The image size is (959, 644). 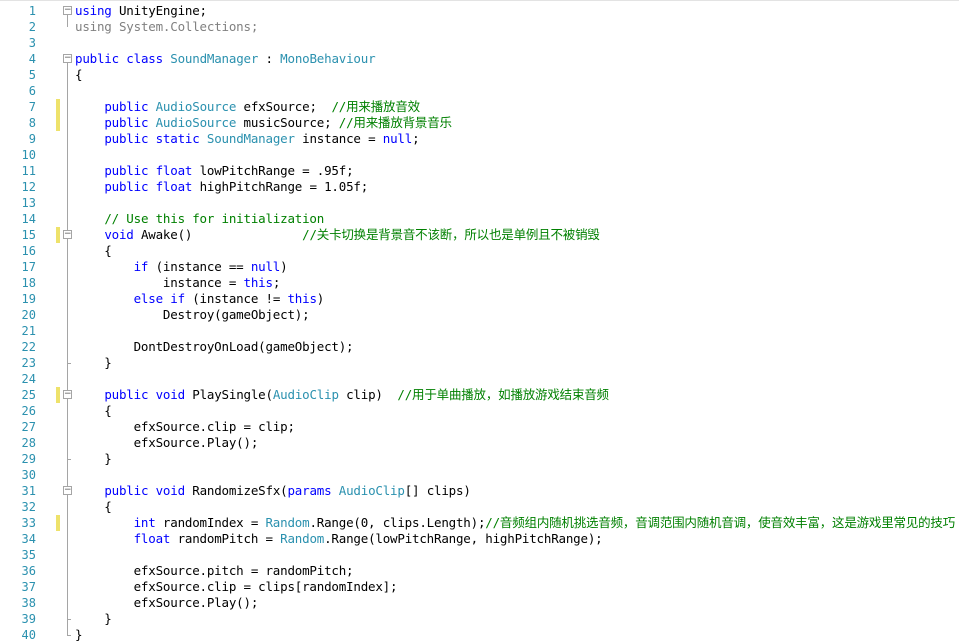 I want to click on code-line: 3, so click(x=479, y=43).